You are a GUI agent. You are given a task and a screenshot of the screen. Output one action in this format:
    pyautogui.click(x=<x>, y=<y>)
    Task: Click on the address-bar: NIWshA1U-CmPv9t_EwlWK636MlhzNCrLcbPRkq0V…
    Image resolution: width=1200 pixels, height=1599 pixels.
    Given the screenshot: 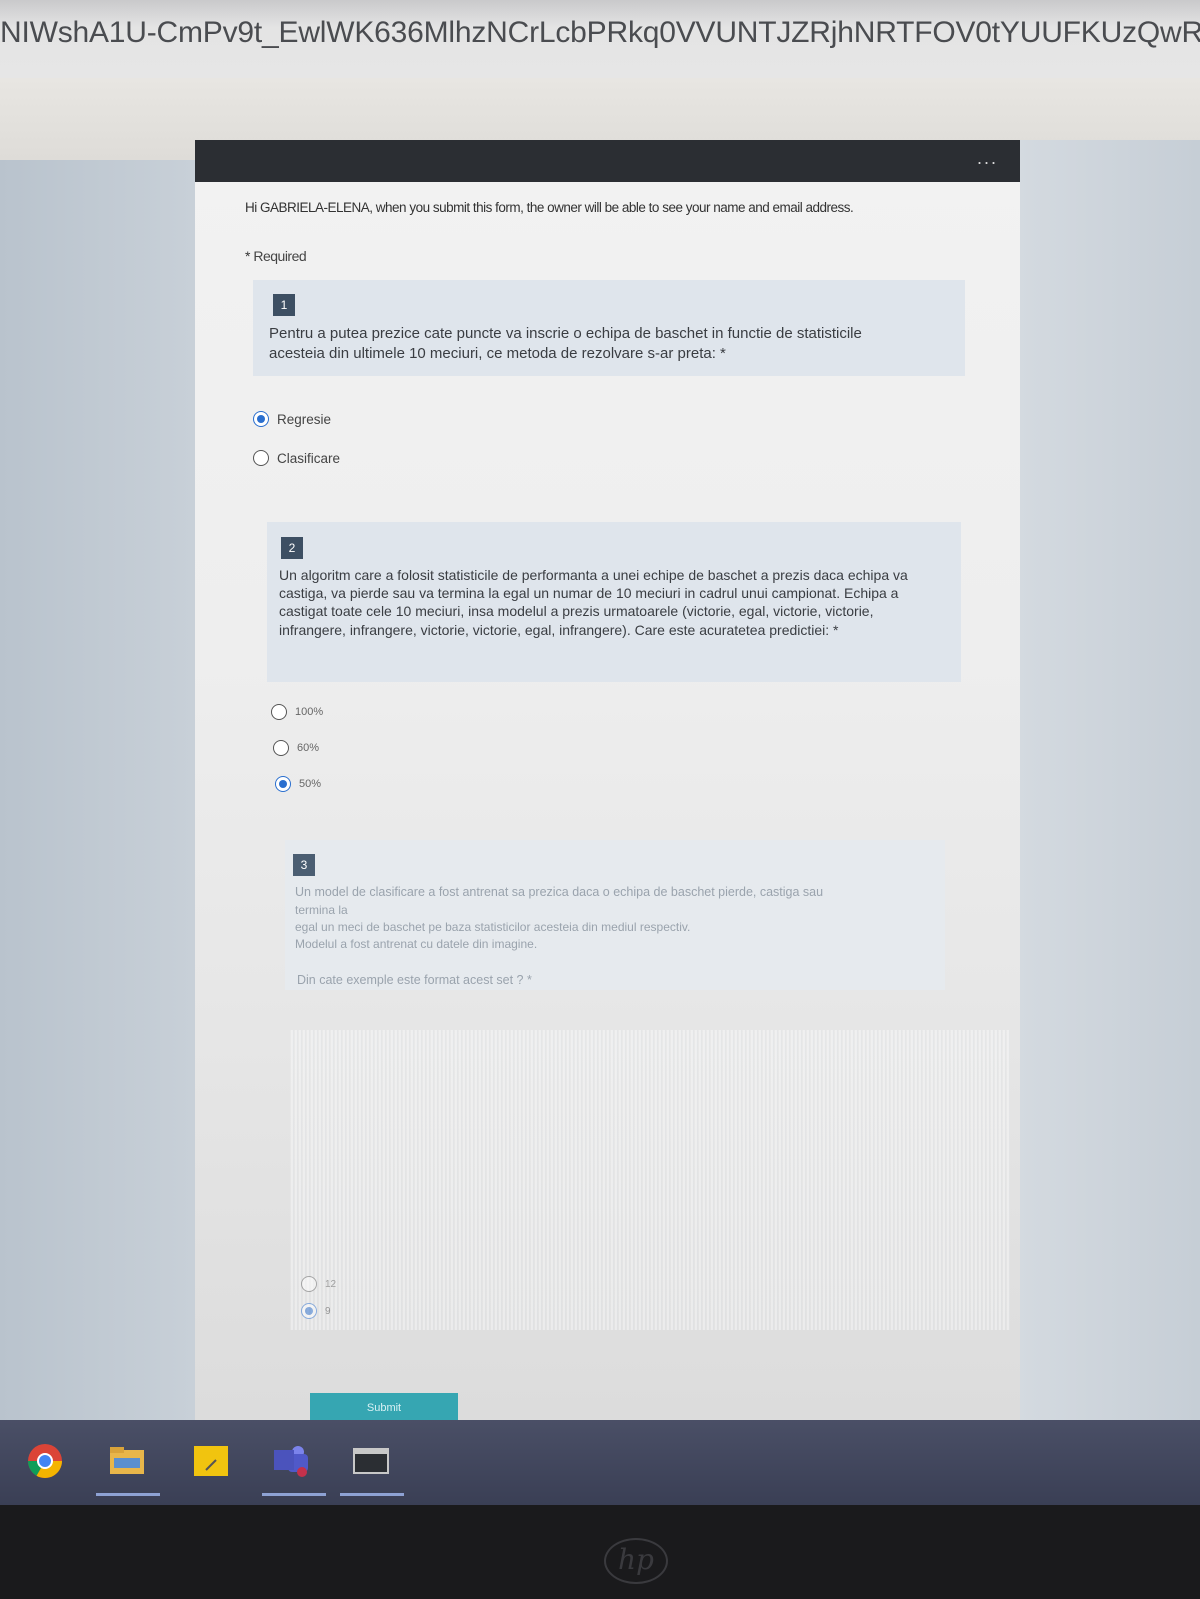 What is the action you would take?
    pyautogui.click(x=600, y=39)
    